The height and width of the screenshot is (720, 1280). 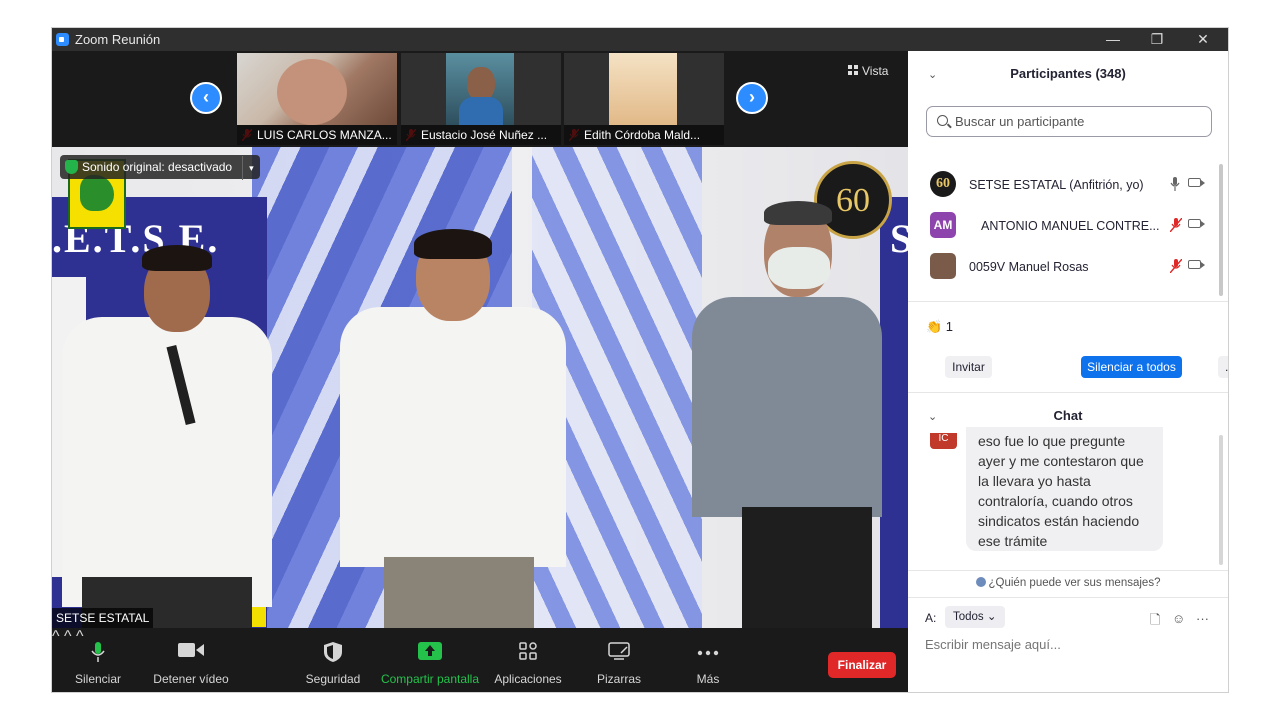 I want to click on stop-video-button: Detener vídeo, so click(x=191, y=660).